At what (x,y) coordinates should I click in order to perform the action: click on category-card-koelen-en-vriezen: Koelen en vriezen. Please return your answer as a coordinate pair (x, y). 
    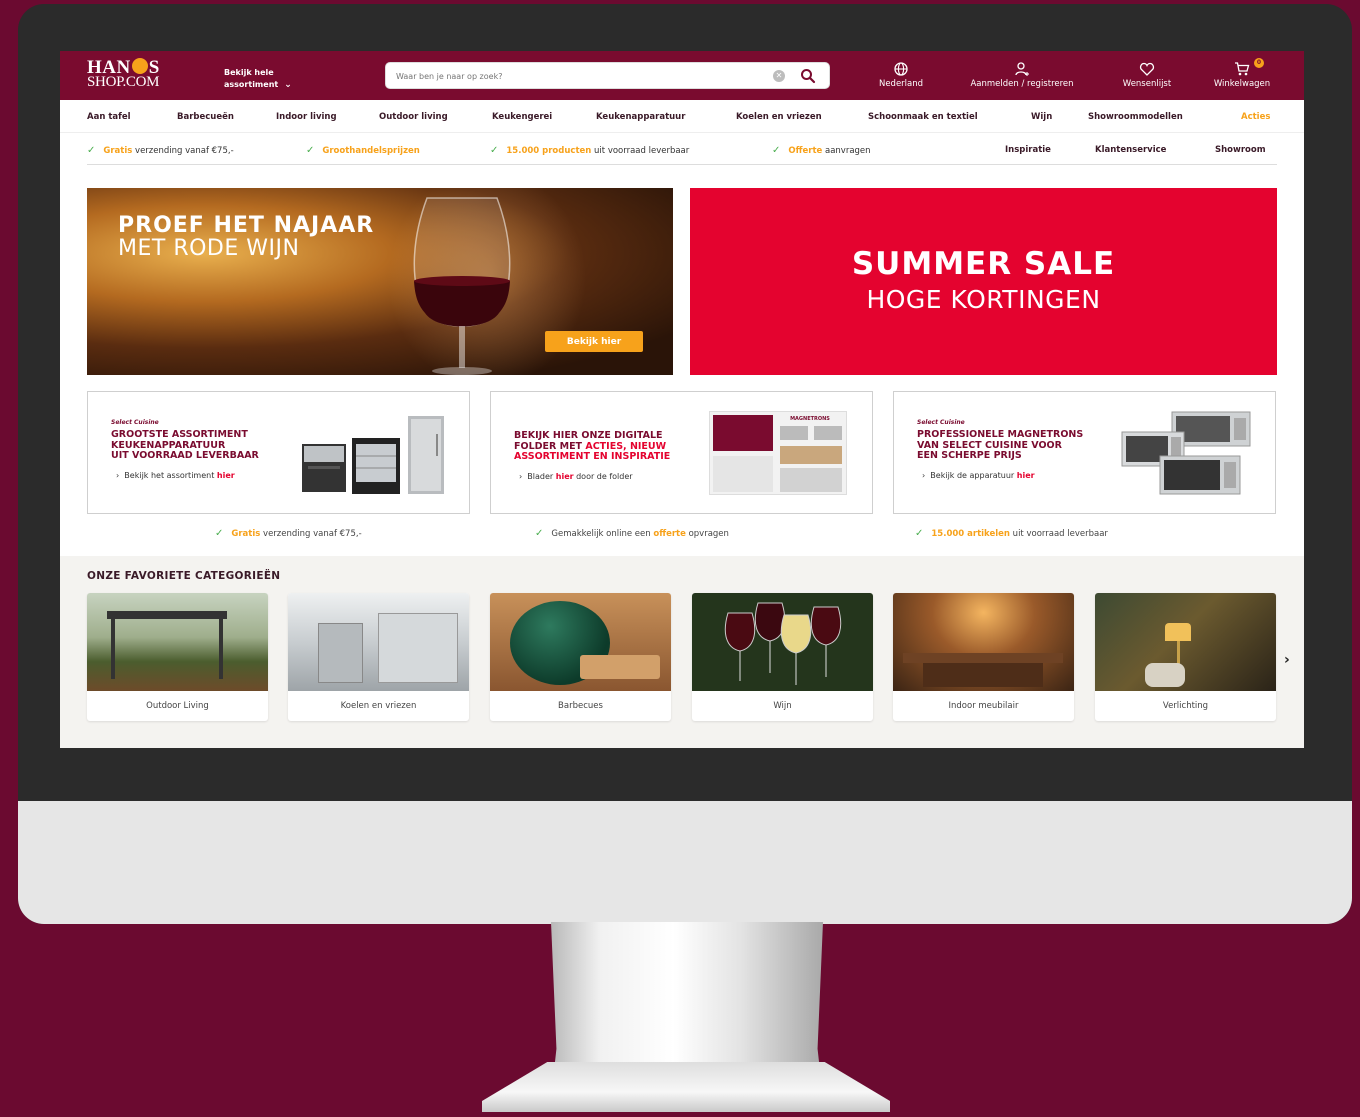
    Looking at the image, I should click on (378, 657).